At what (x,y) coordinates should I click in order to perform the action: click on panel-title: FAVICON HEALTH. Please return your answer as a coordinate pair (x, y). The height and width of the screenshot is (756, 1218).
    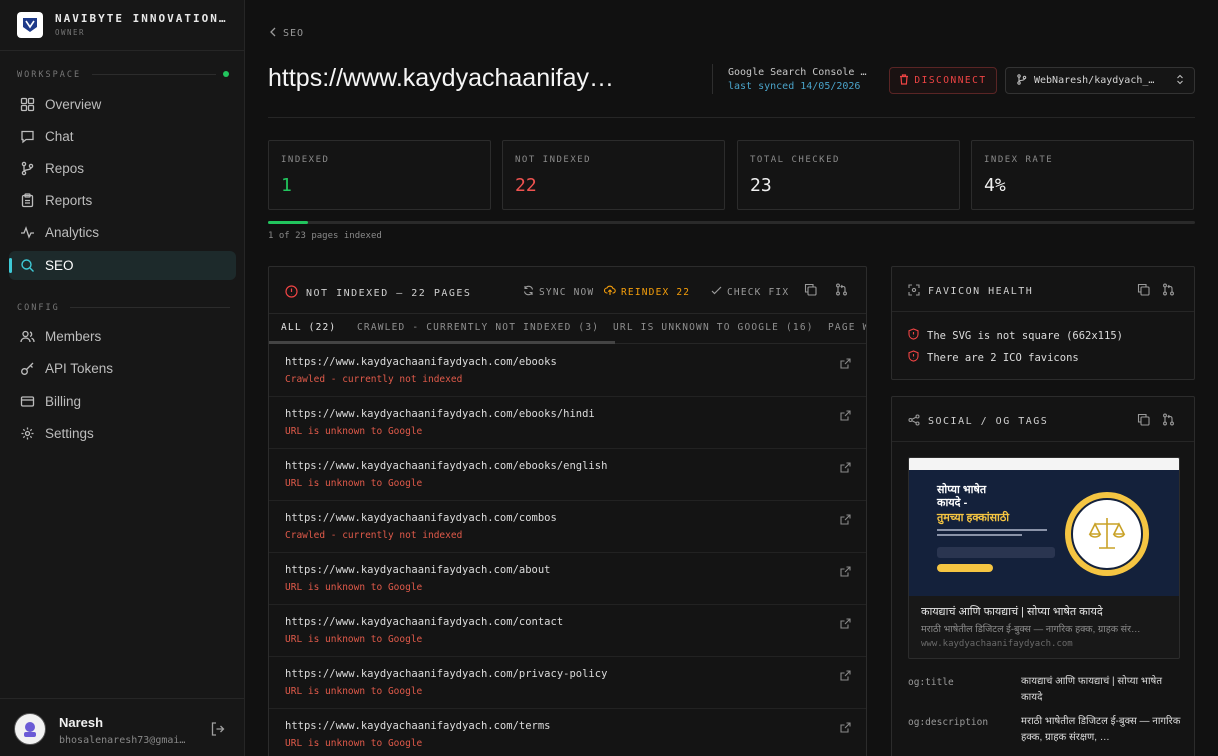
    Looking at the image, I should click on (970, 291).